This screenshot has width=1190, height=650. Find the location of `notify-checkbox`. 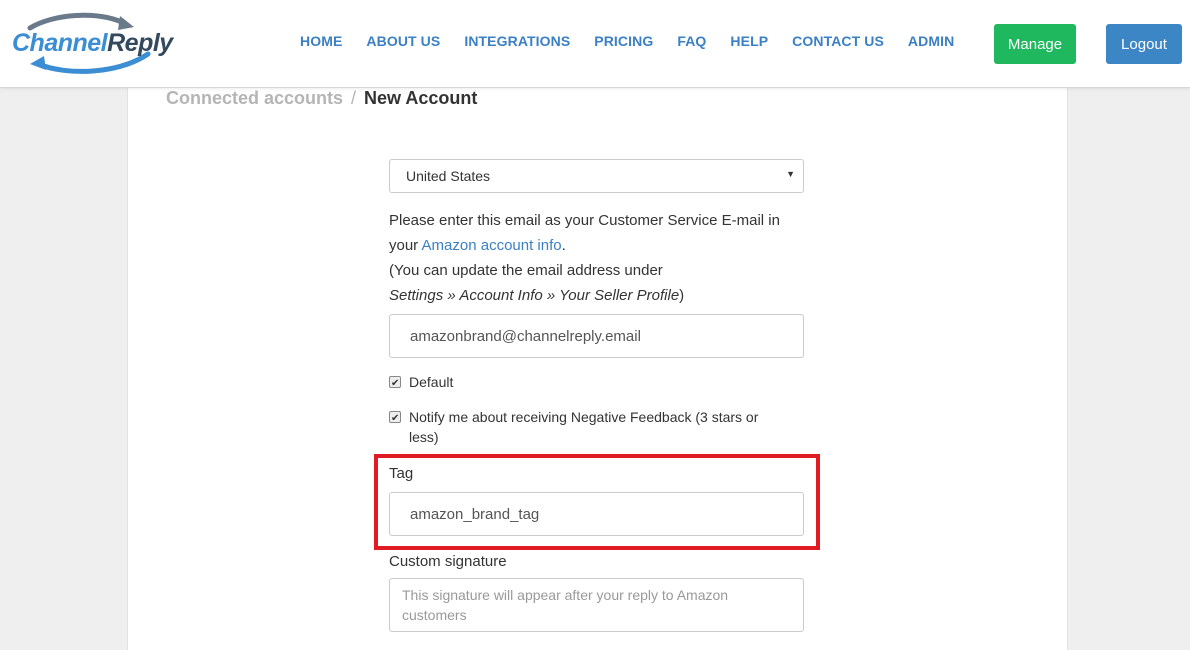

notify-checkbox is located at coordinates (395, 419).